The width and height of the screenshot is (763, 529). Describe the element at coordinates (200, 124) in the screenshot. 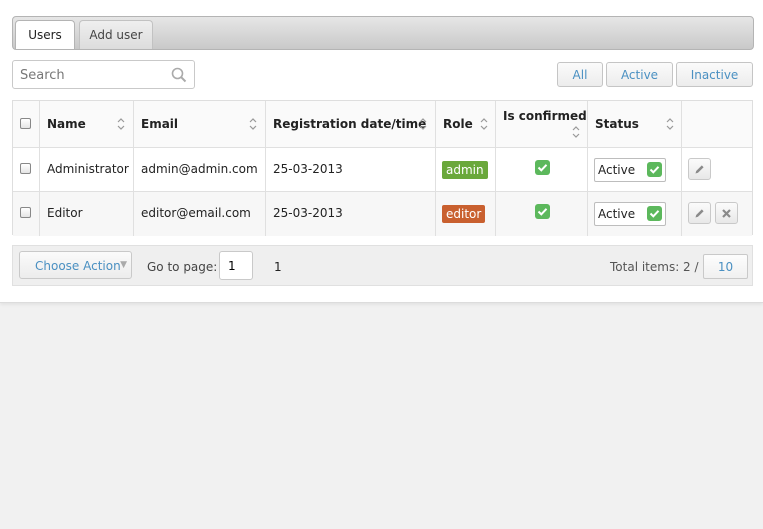

I see `column-header-email: Email` at that location.